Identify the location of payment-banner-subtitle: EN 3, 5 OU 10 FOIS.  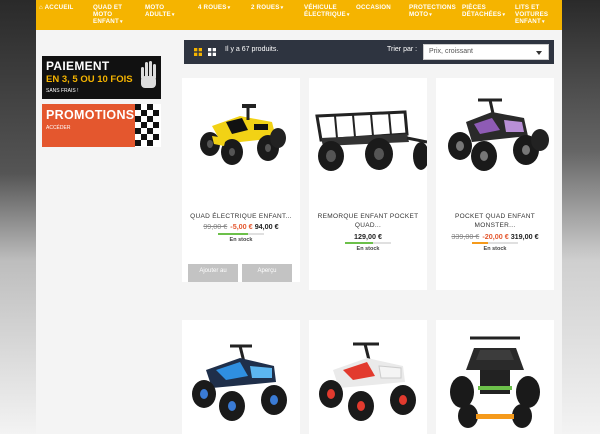
(89, 79).